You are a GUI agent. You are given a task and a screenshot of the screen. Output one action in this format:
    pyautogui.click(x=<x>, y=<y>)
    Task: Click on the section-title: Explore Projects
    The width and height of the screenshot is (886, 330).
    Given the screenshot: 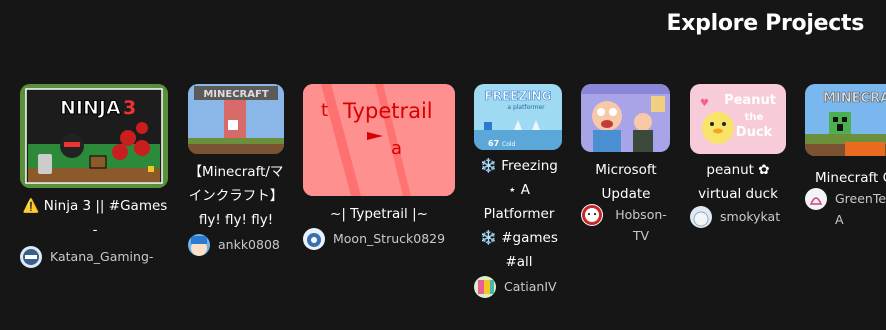 What is the action you would take?
    pyautogui.click(x=765, y=23)
    